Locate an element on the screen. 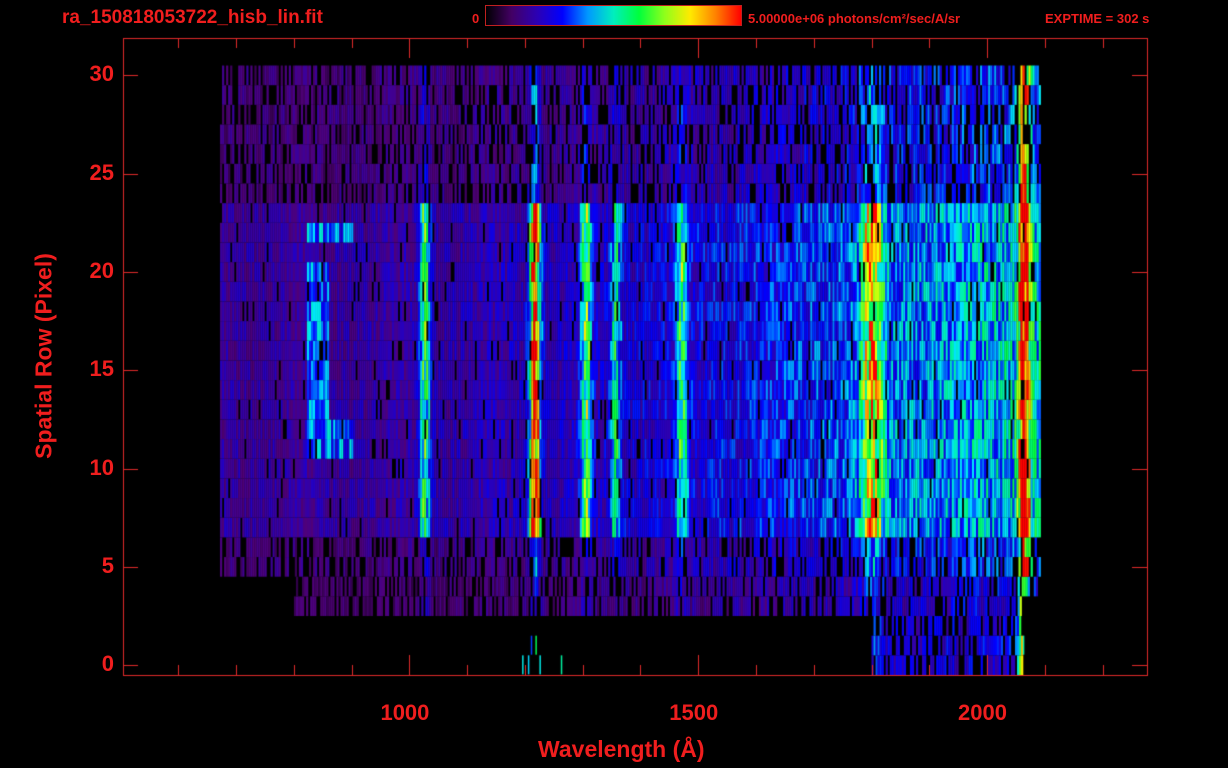 The height and width of the screenshot is (768, 1228). y-tick-label: 20 is located at coordinates (101, 270).